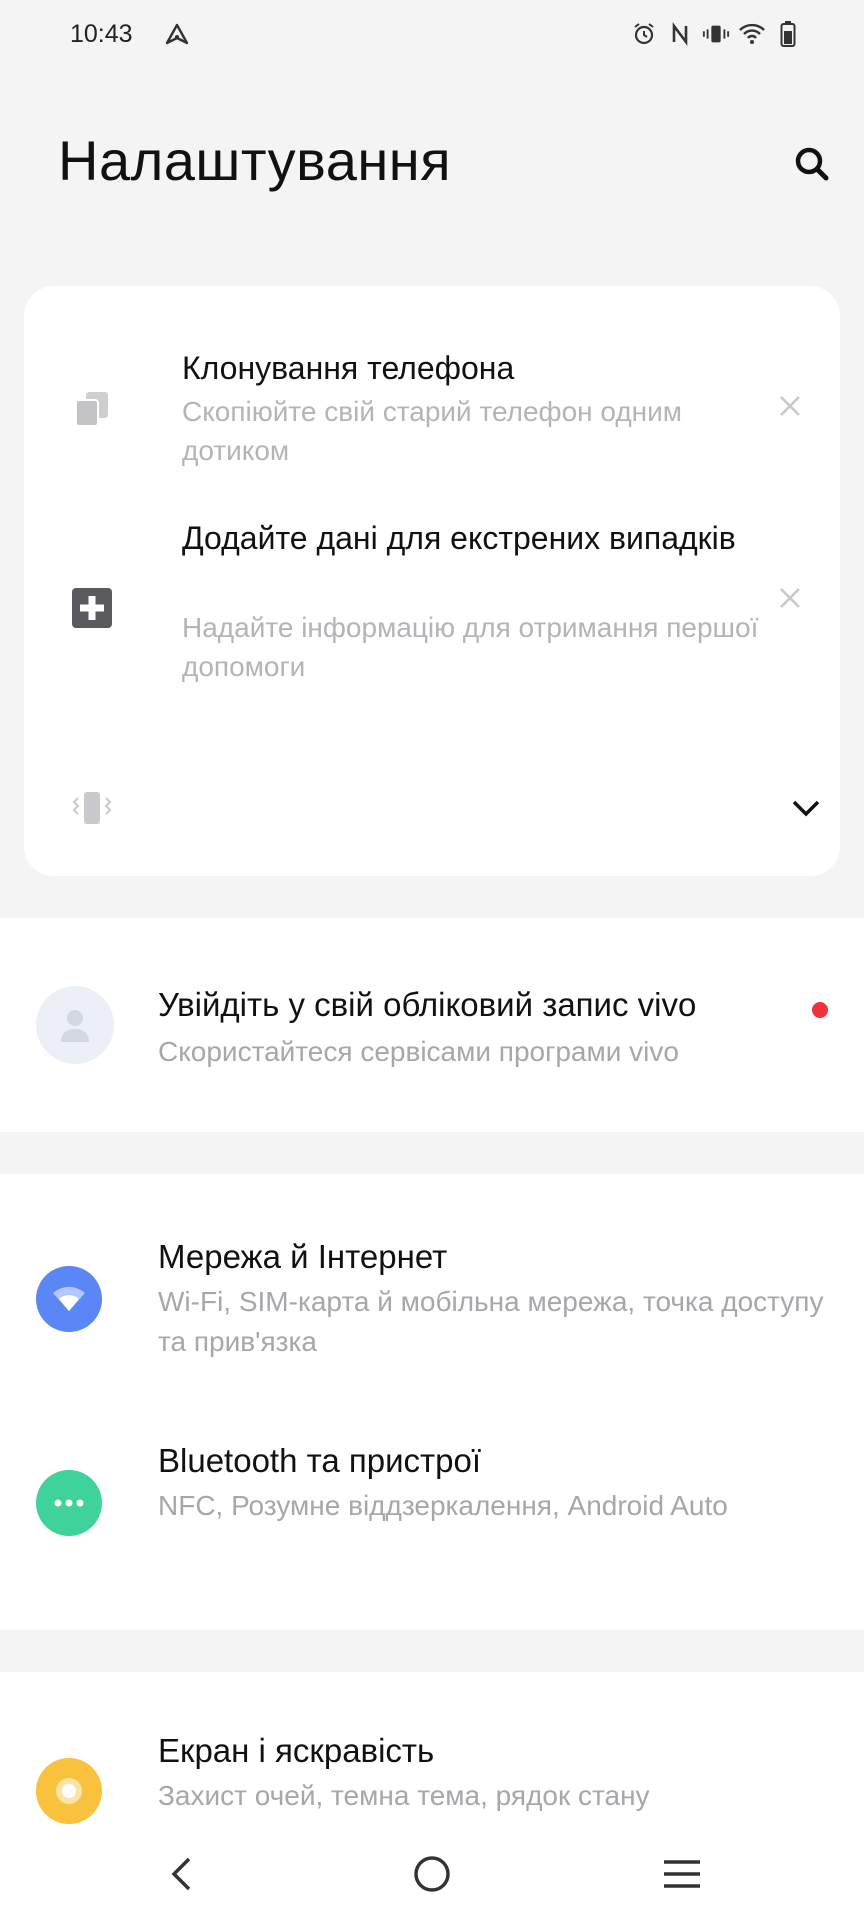 The width and height of the screenshot is (864, 1920). I want to click on medical-plus-icon, so click(92, 608).